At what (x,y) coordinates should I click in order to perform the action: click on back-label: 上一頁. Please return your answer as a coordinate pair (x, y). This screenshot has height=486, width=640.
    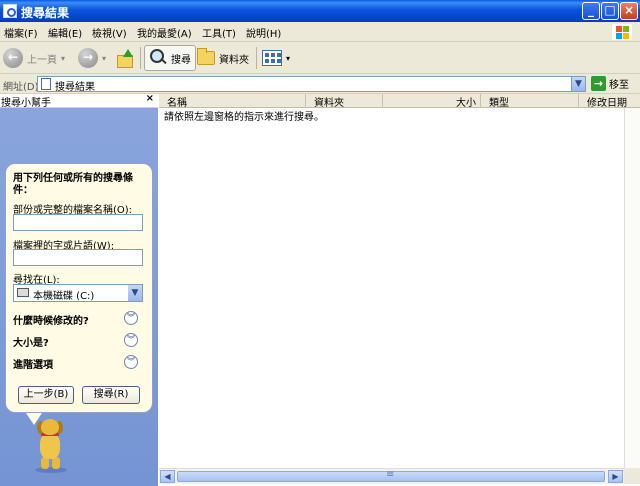
    Looking at the image, I should click on (42, 60).